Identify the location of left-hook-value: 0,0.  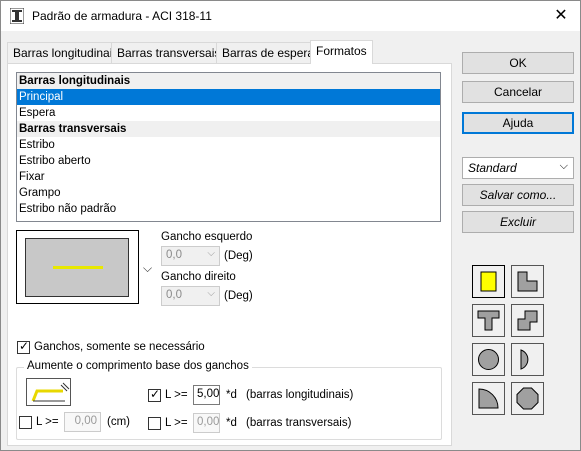
(174, 255).